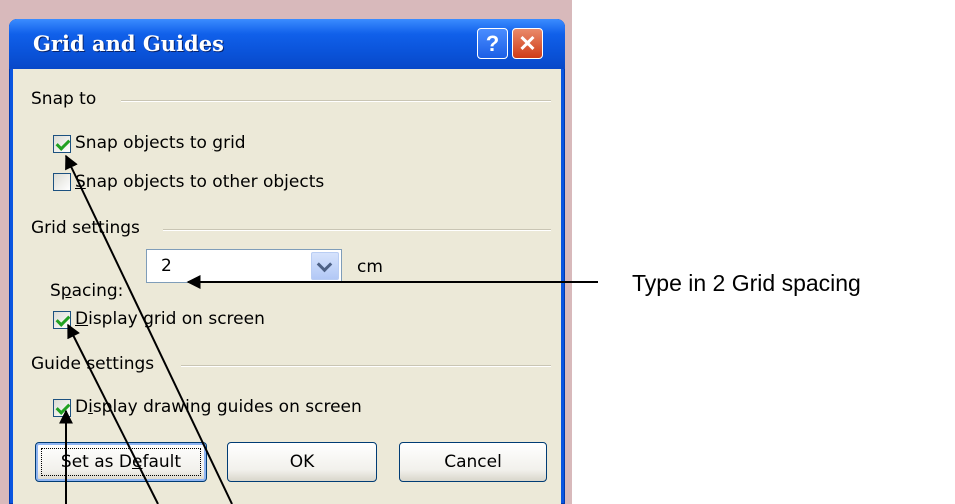 This screenshot has height=504, width=955. What do you see at coordinates (64, 99) in the screenshot?
I see `snap-to-header: Snap to` at bounding box center [64, 99].